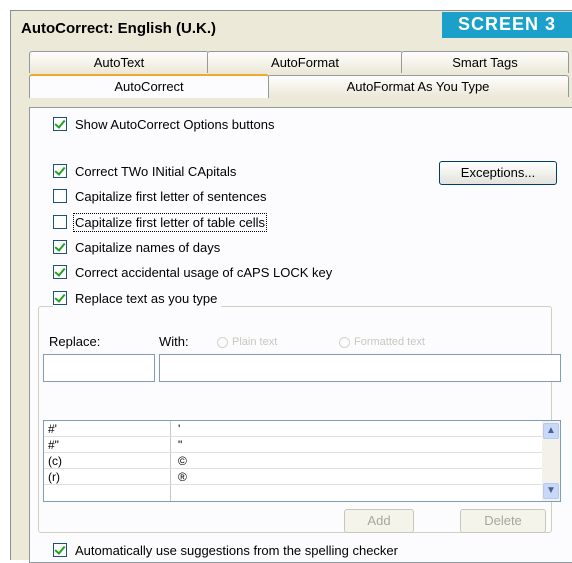 The image size is (572, 563). What do you see at coordinates (305, 62) in the screenshot?
I see `tab-autoformat: AutoFormat` at bounding box center [305, 62].